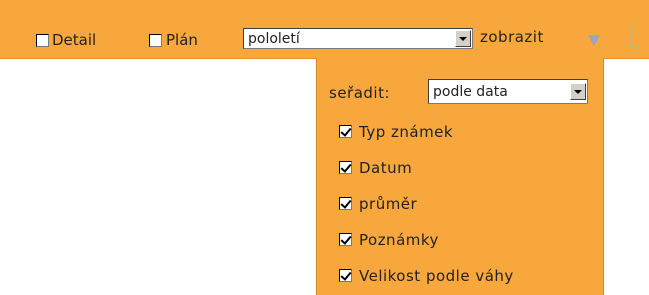 The height and width of the screenshot is (295, 649). Describe the element at coordinates (358, 38) in the screenshot. I see `period-select: pololetí` at that location.